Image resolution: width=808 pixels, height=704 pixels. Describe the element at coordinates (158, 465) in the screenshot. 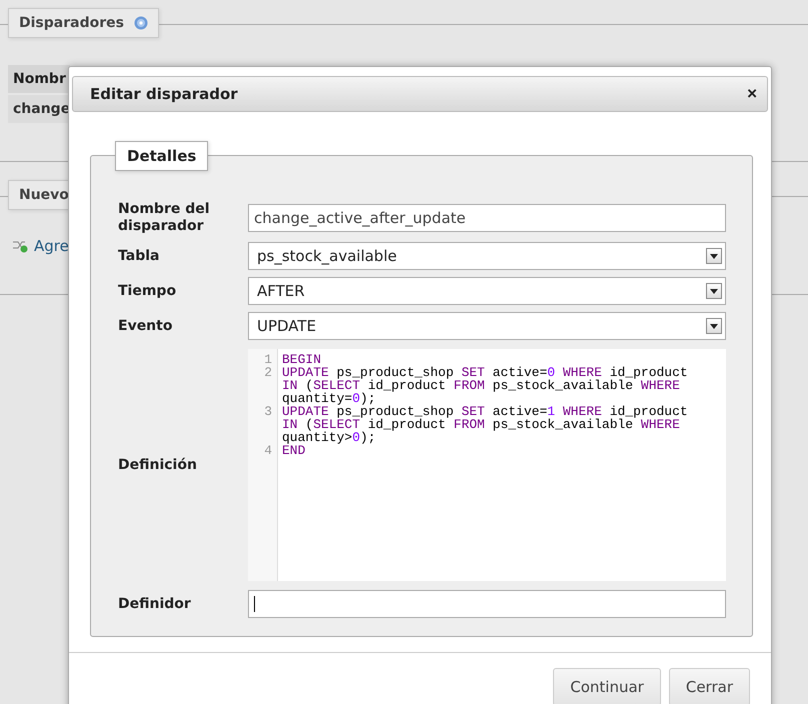

I see `field-label: Definición` at that location.